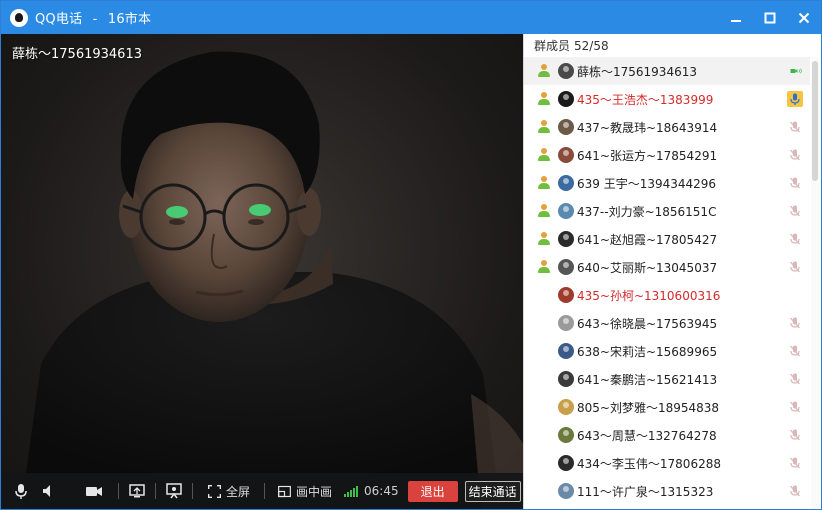 The image size is (822, 510). What do you see at coordinates (804, 17) in the screenshot?
I see `close-button` at bounding box center [804, 17].